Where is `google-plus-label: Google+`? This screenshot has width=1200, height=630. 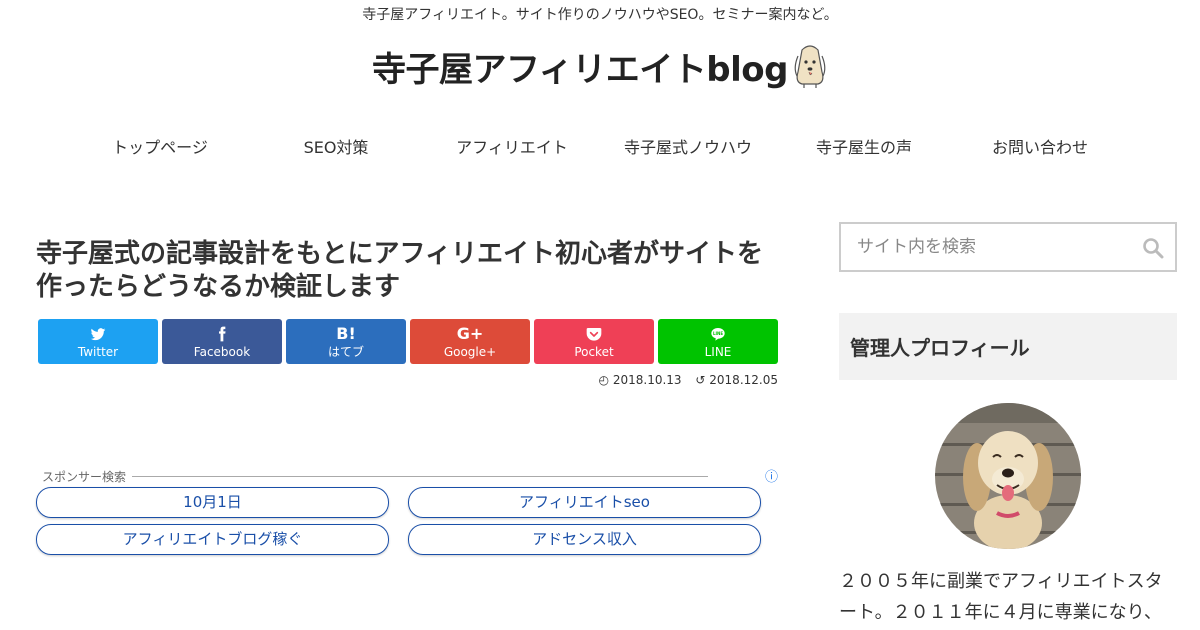
google-plus-label: Google+ is located at coordinates (470, 351).